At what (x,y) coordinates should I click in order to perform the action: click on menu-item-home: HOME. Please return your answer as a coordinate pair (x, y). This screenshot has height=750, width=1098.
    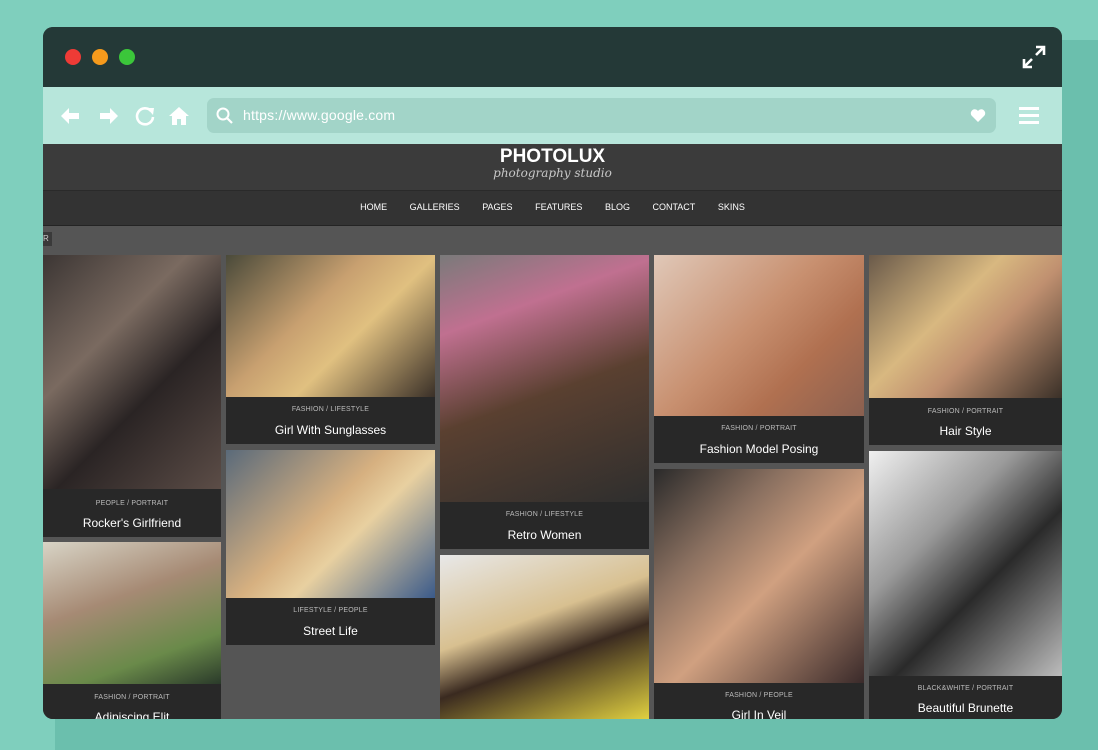
    Looking at the image, I should click on (373, 207).